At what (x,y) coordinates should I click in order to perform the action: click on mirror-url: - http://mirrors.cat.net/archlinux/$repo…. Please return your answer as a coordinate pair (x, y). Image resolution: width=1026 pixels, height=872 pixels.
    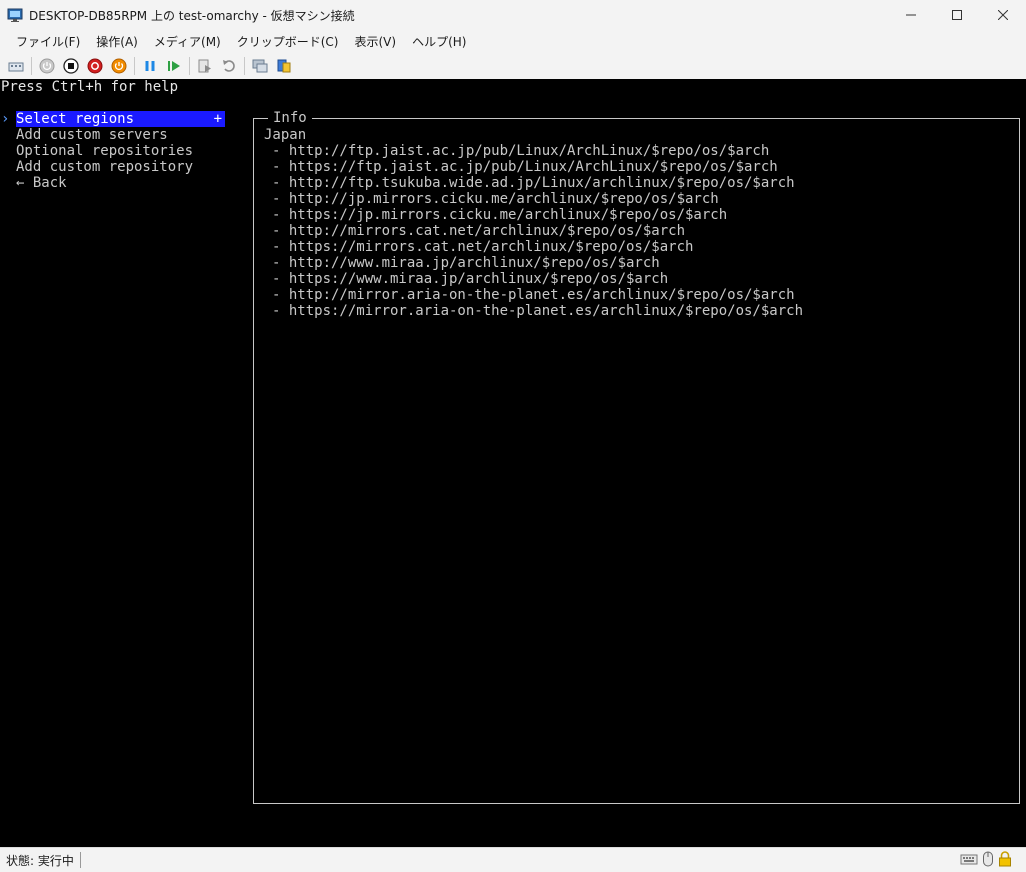
    Looking at the image, I should click on (479, 231).